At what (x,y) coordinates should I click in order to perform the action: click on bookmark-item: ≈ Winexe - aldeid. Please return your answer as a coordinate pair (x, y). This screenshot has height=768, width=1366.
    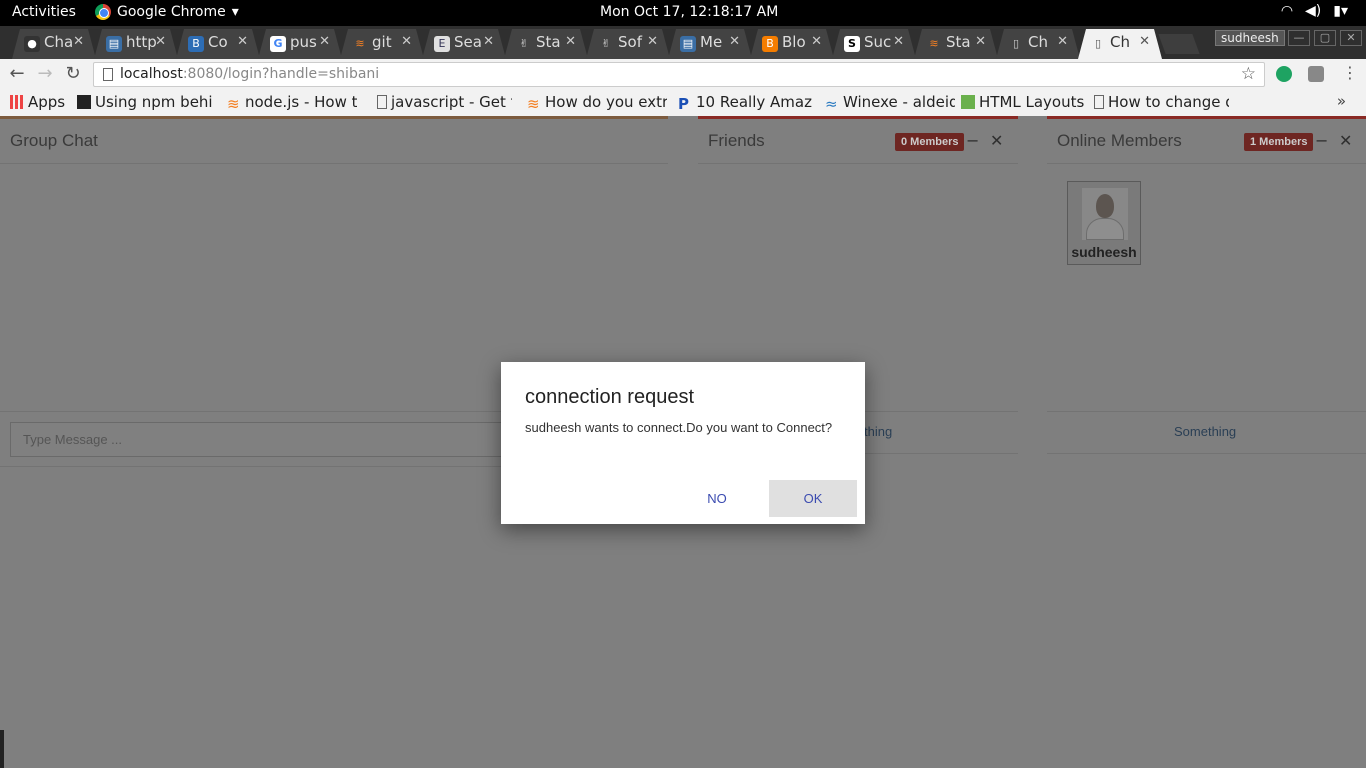
    Looking at the image, I should click on (890, 102).